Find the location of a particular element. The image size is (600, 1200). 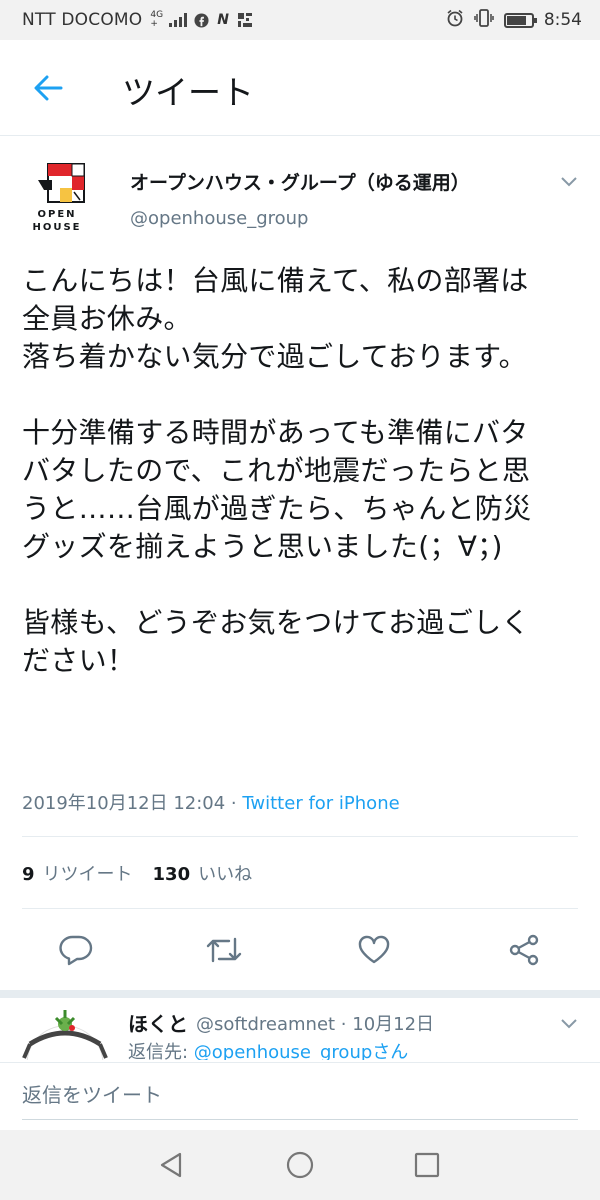

retweet-stat: 9 リツイート is located at coordinates (77, 873).